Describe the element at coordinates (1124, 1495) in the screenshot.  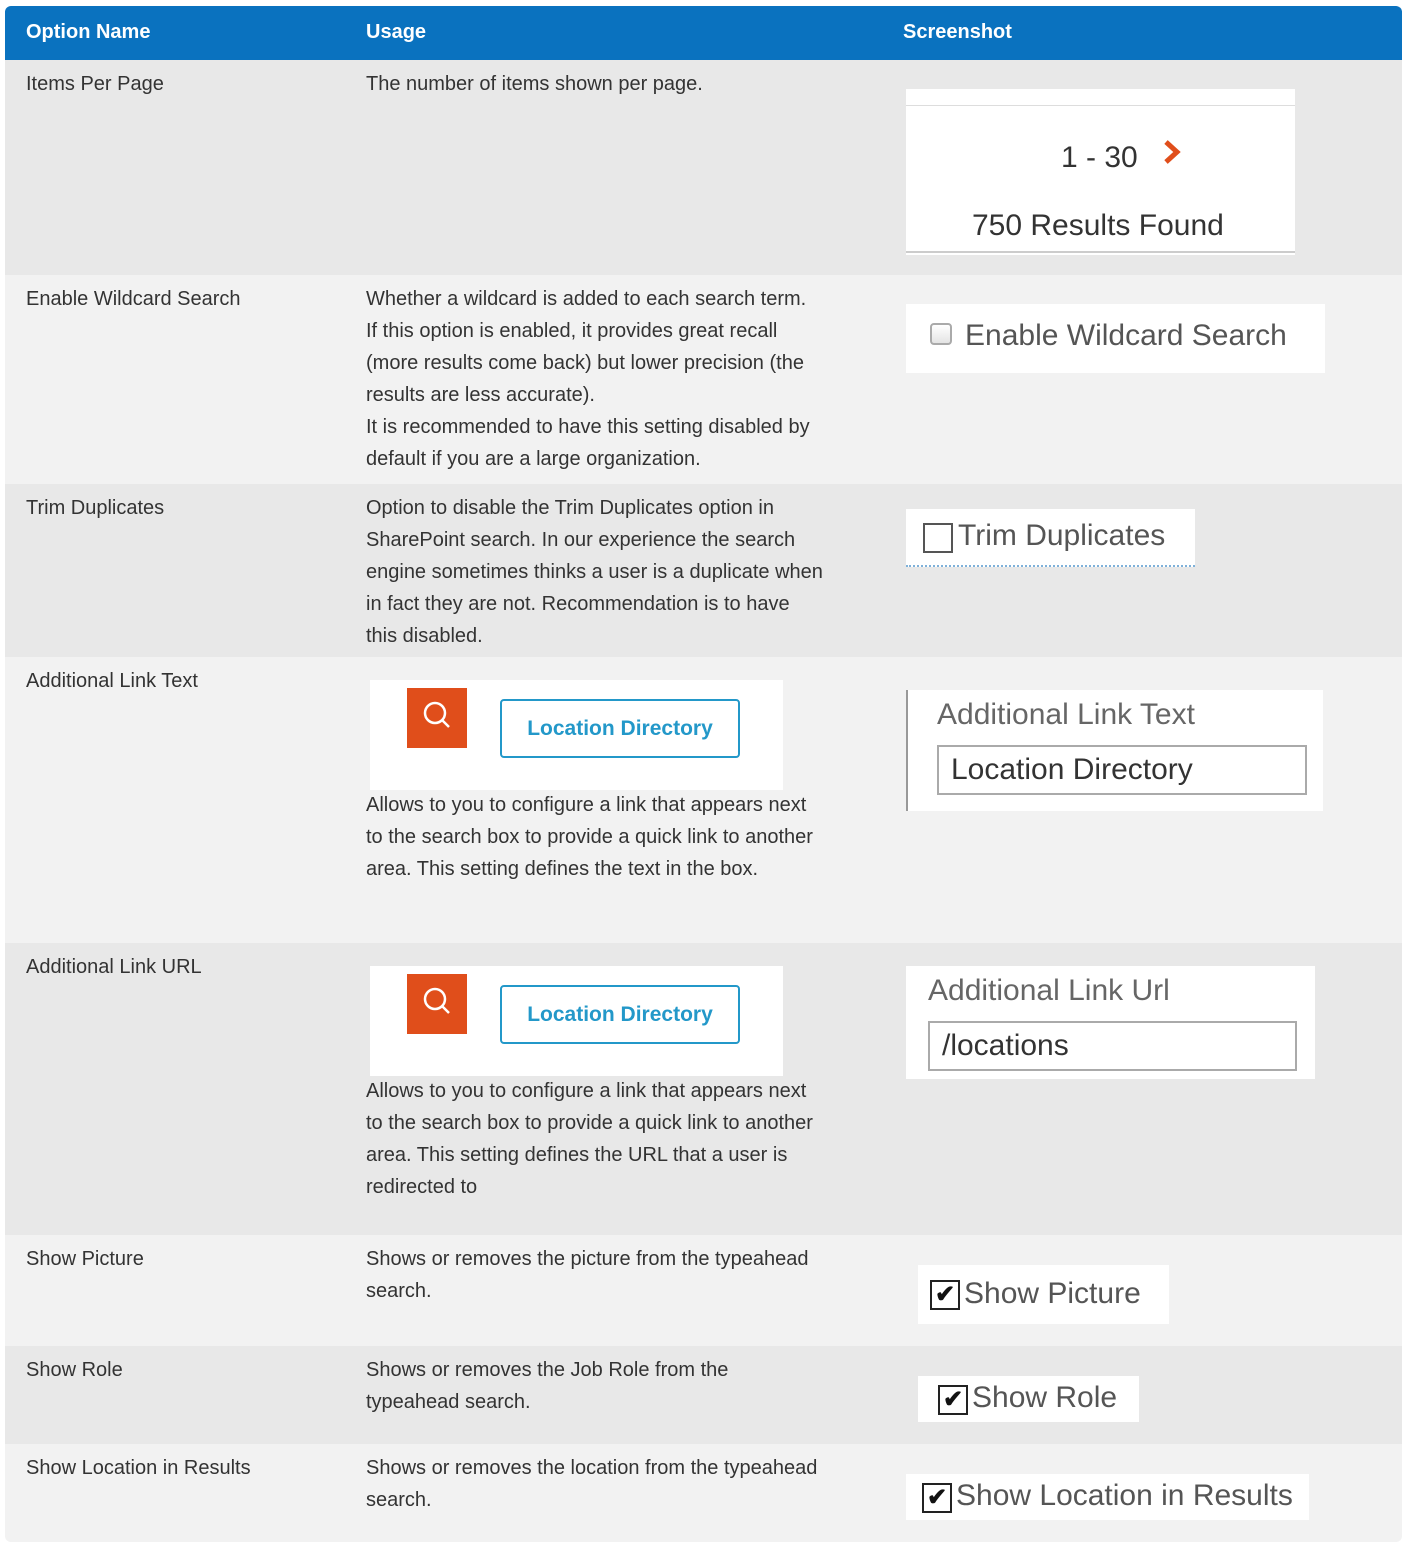
I see `show-location-label: Show Location in Results` at that location.